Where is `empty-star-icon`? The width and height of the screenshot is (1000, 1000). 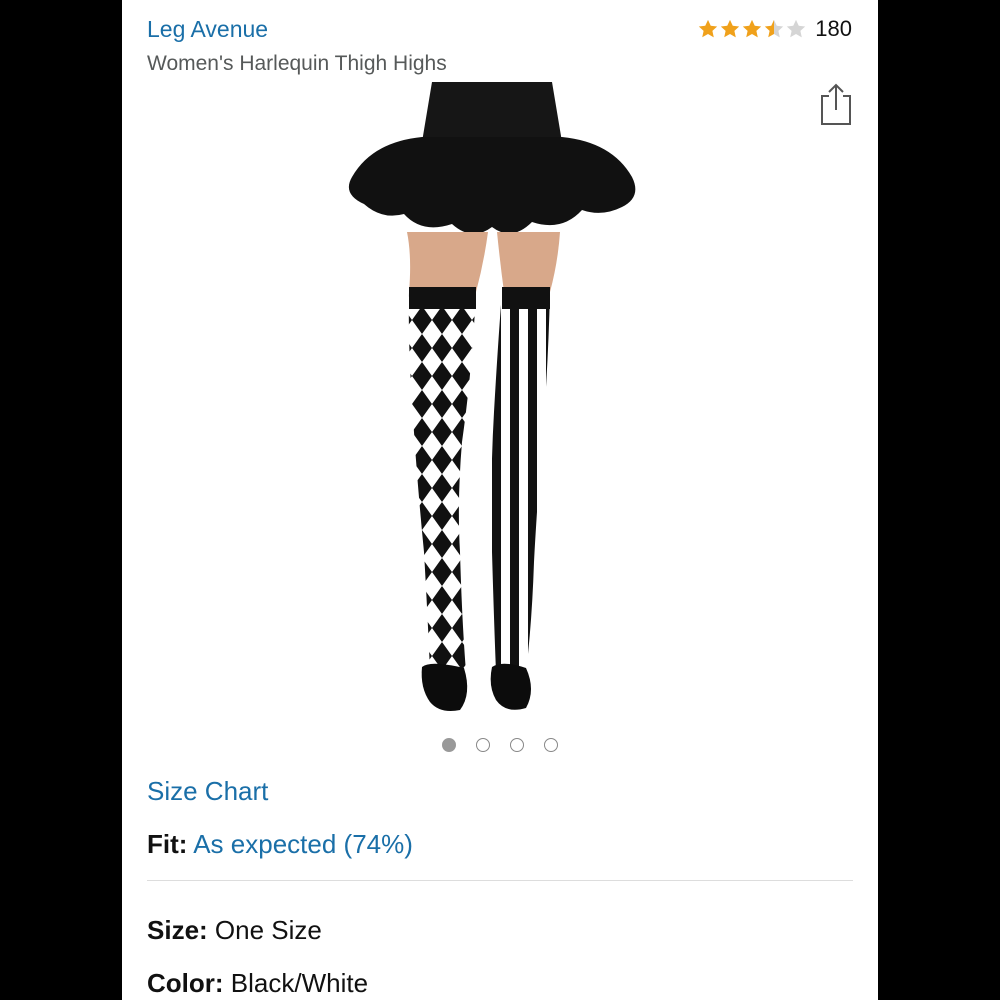
empty-star-icon is located at coordinates (796, 28).